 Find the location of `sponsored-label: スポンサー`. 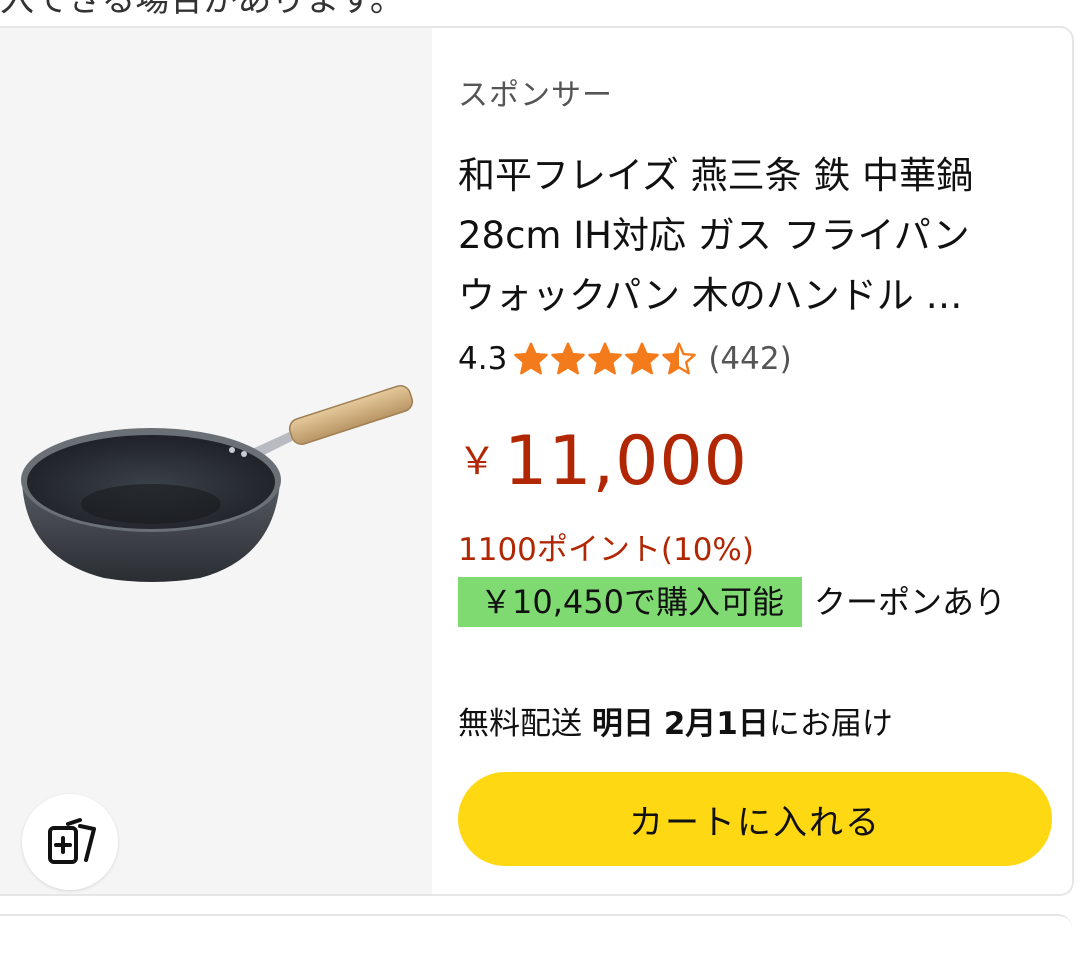

sponsored-label: スポンサー is located at coordinates (535, 95).